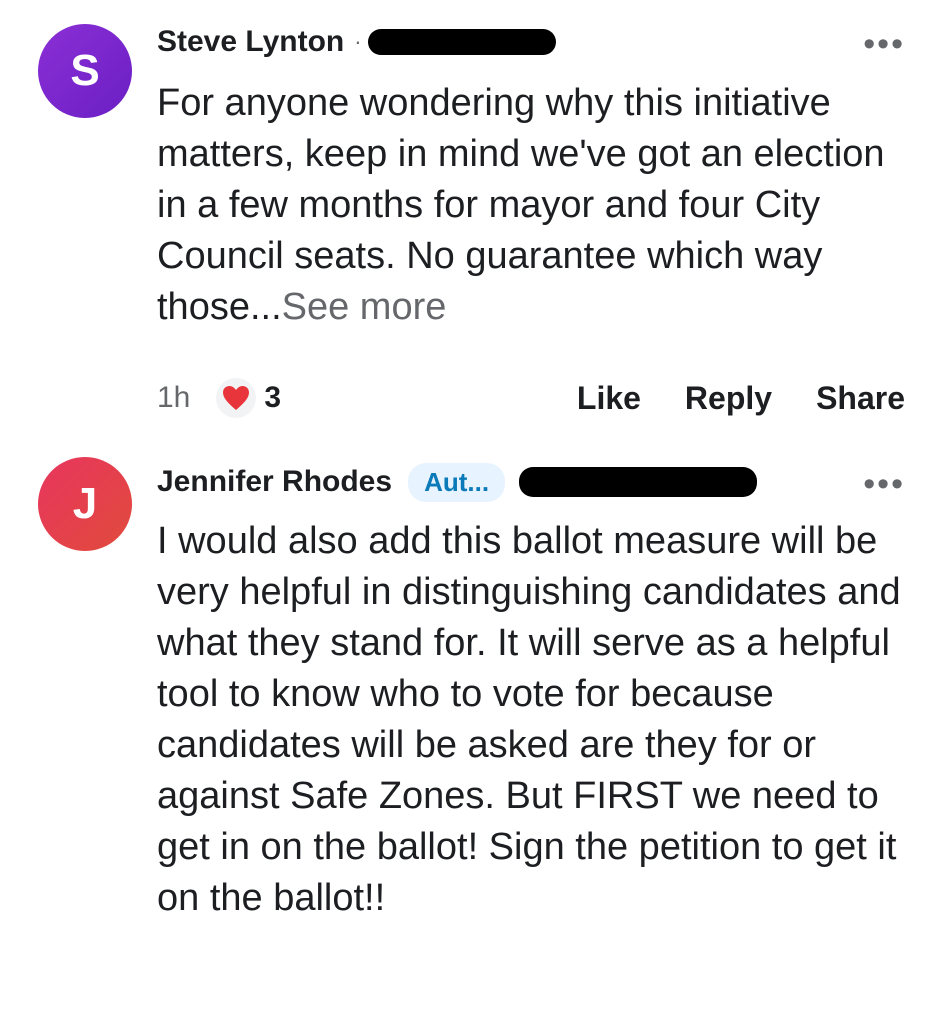  Describe the element at coordinates (250, 42) in the screenshot. I see `author-name: Steve Lynton` at that location.